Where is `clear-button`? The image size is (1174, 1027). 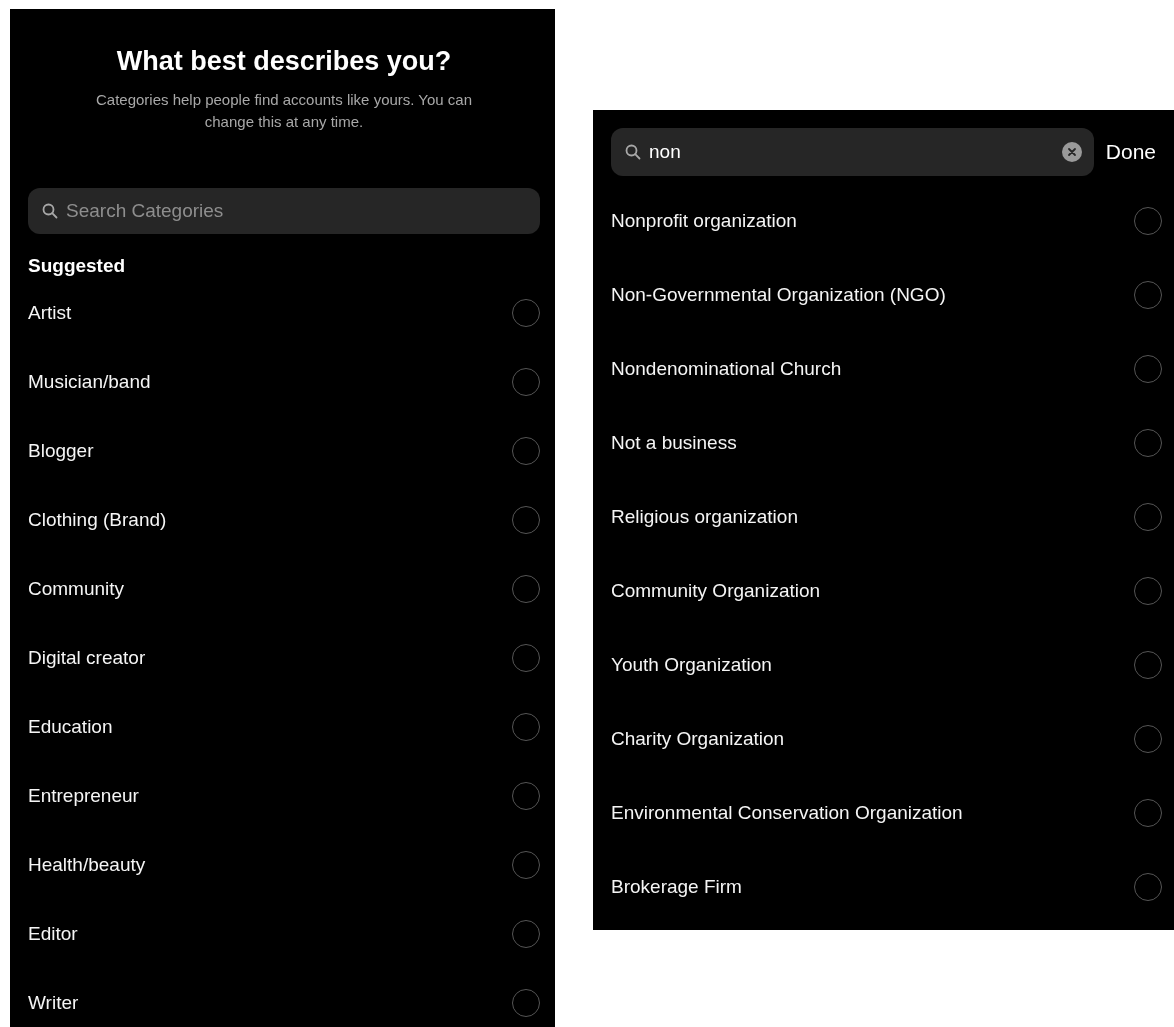 clear-button is located at coordinates (1071, 152).